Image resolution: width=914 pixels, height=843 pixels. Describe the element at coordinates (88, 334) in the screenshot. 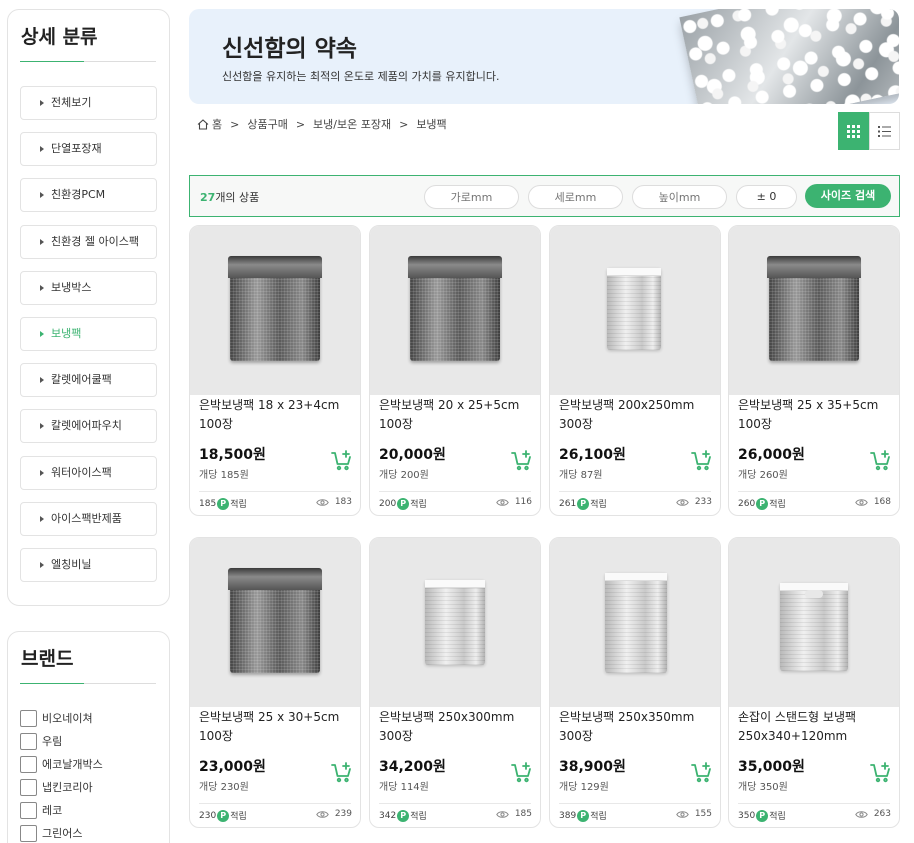

I see `category-item: 보냉팩` at that location.